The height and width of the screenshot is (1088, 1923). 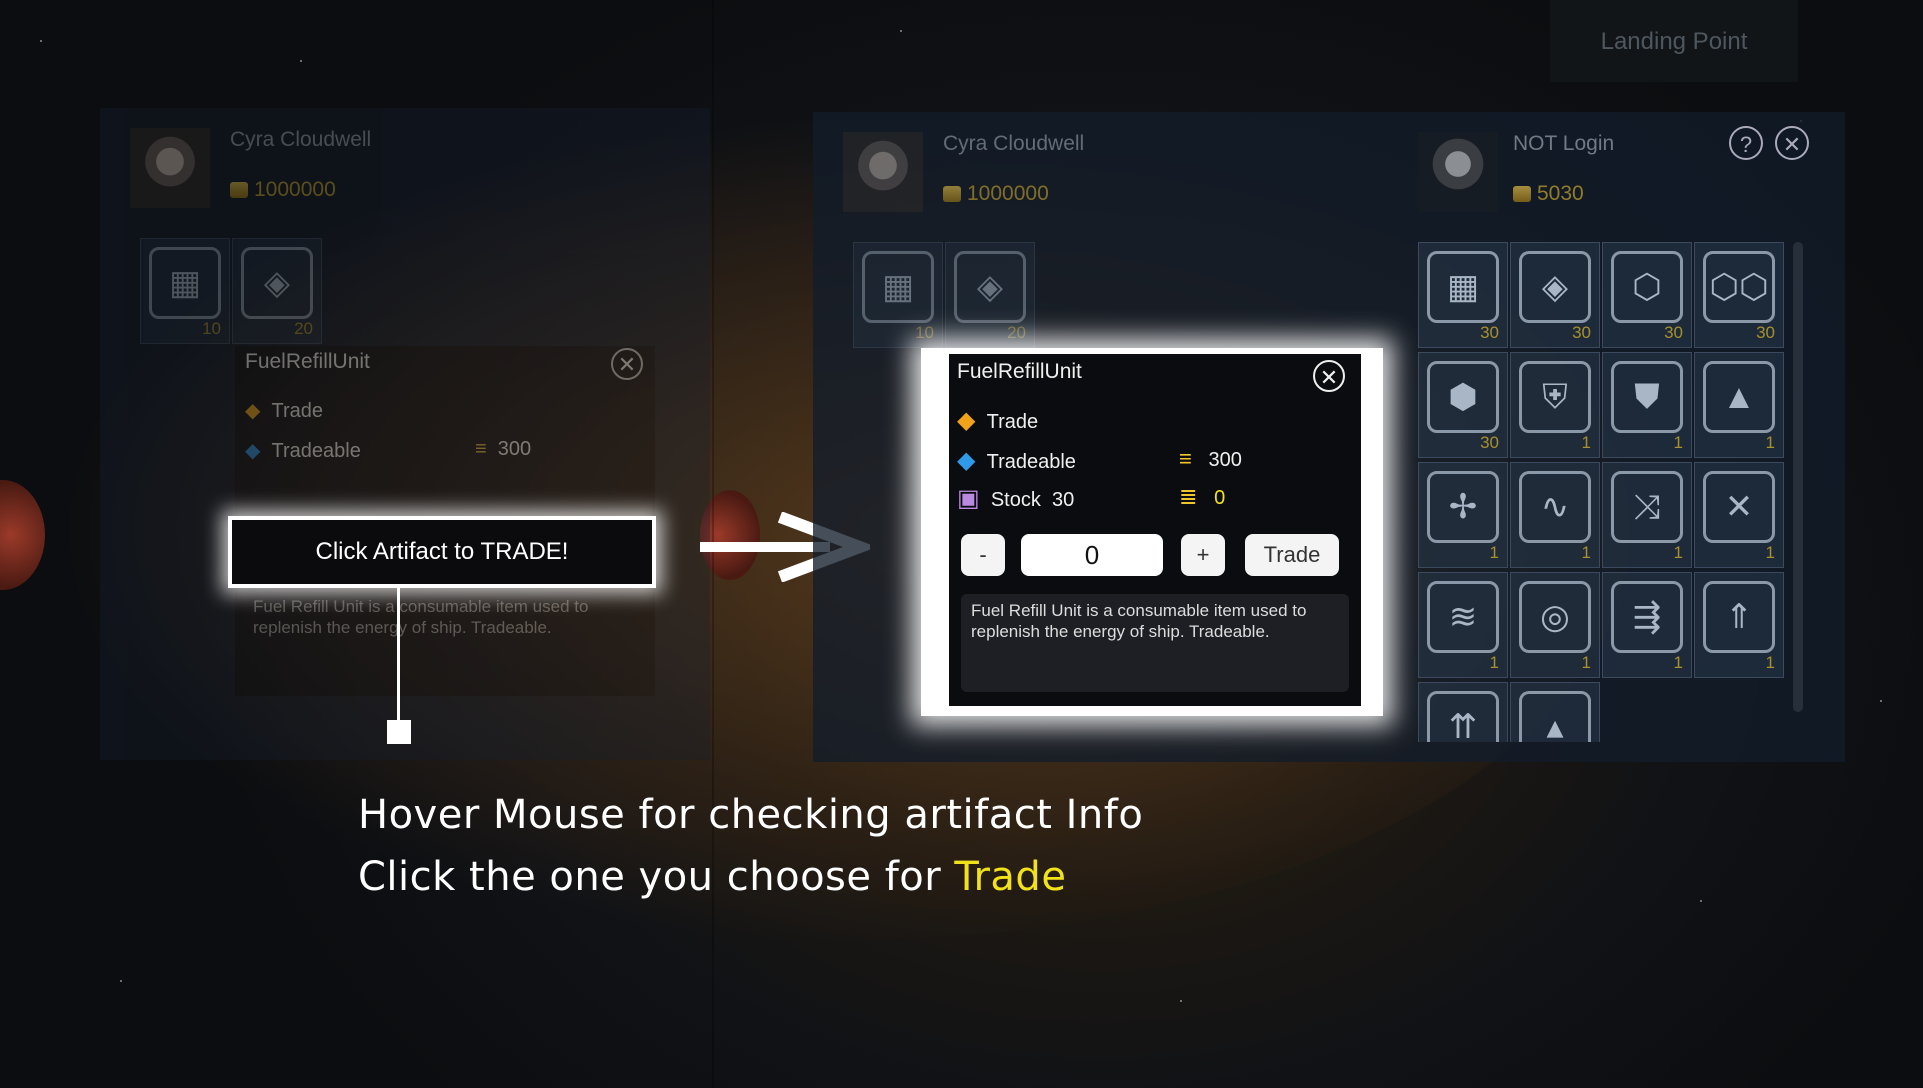 I want to click on shop-slot: ⇶ 1, so click(x=1647, y=625).